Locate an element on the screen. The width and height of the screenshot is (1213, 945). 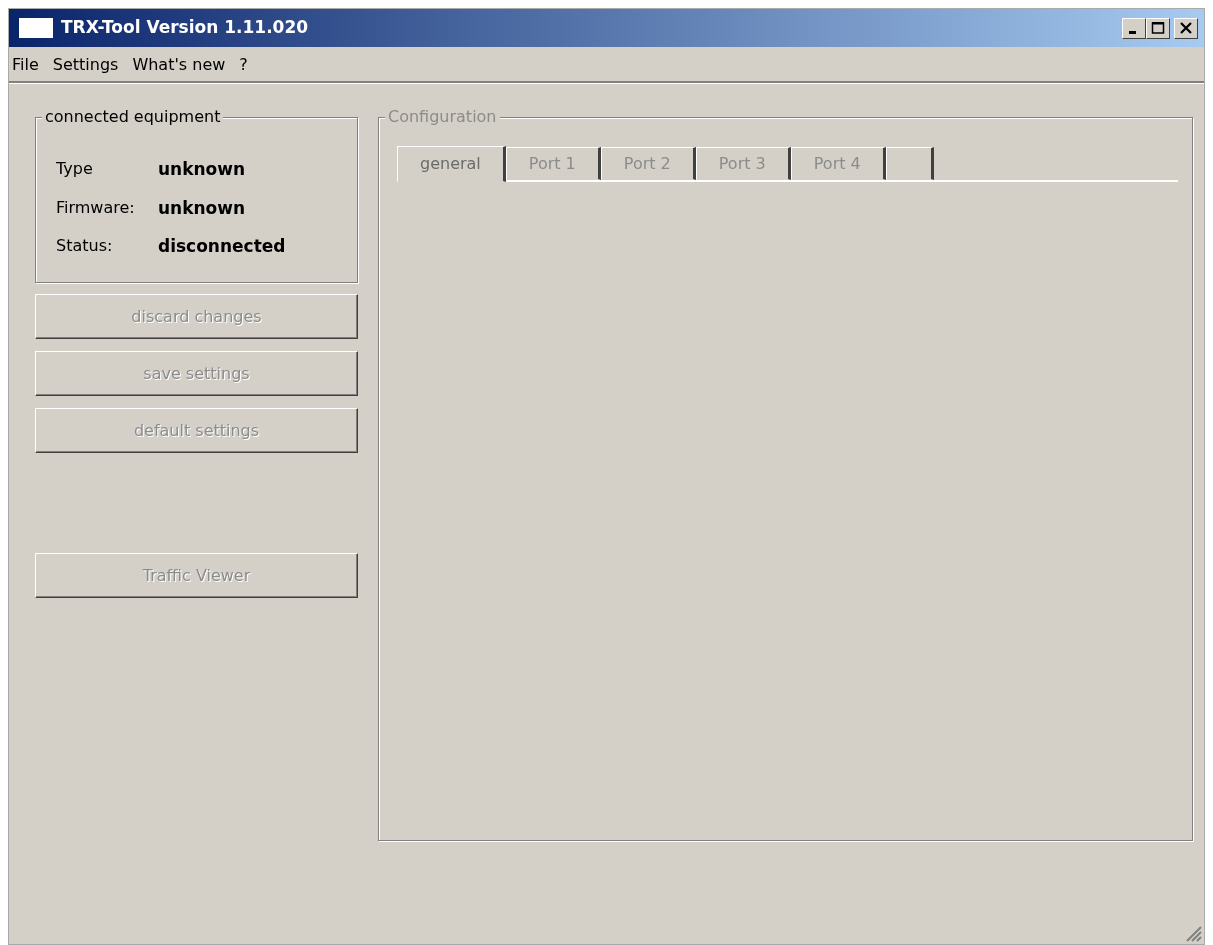
tab: Port 1 is located at coordinates (553, 163).